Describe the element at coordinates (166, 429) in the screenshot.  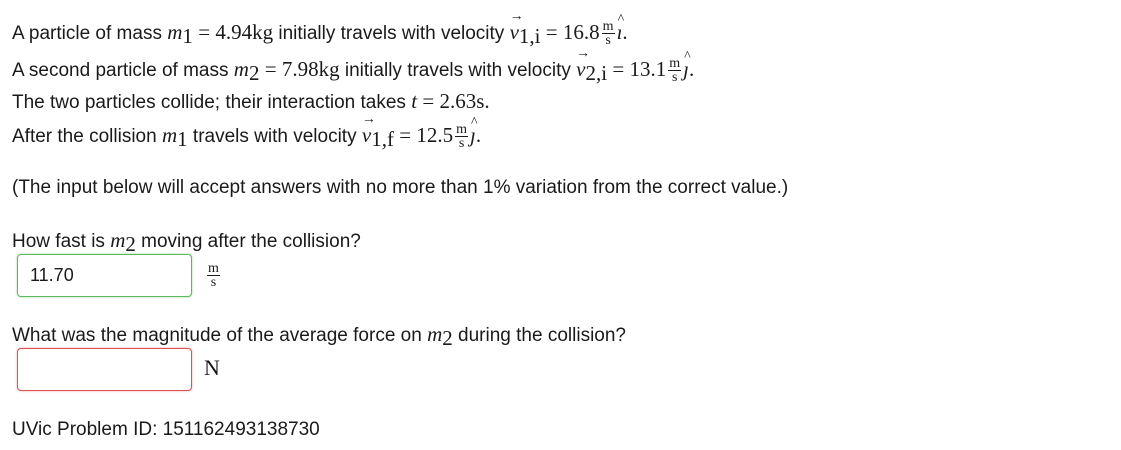
I see `problem-id: UVic Problem ID: 151162493138730` at that location.